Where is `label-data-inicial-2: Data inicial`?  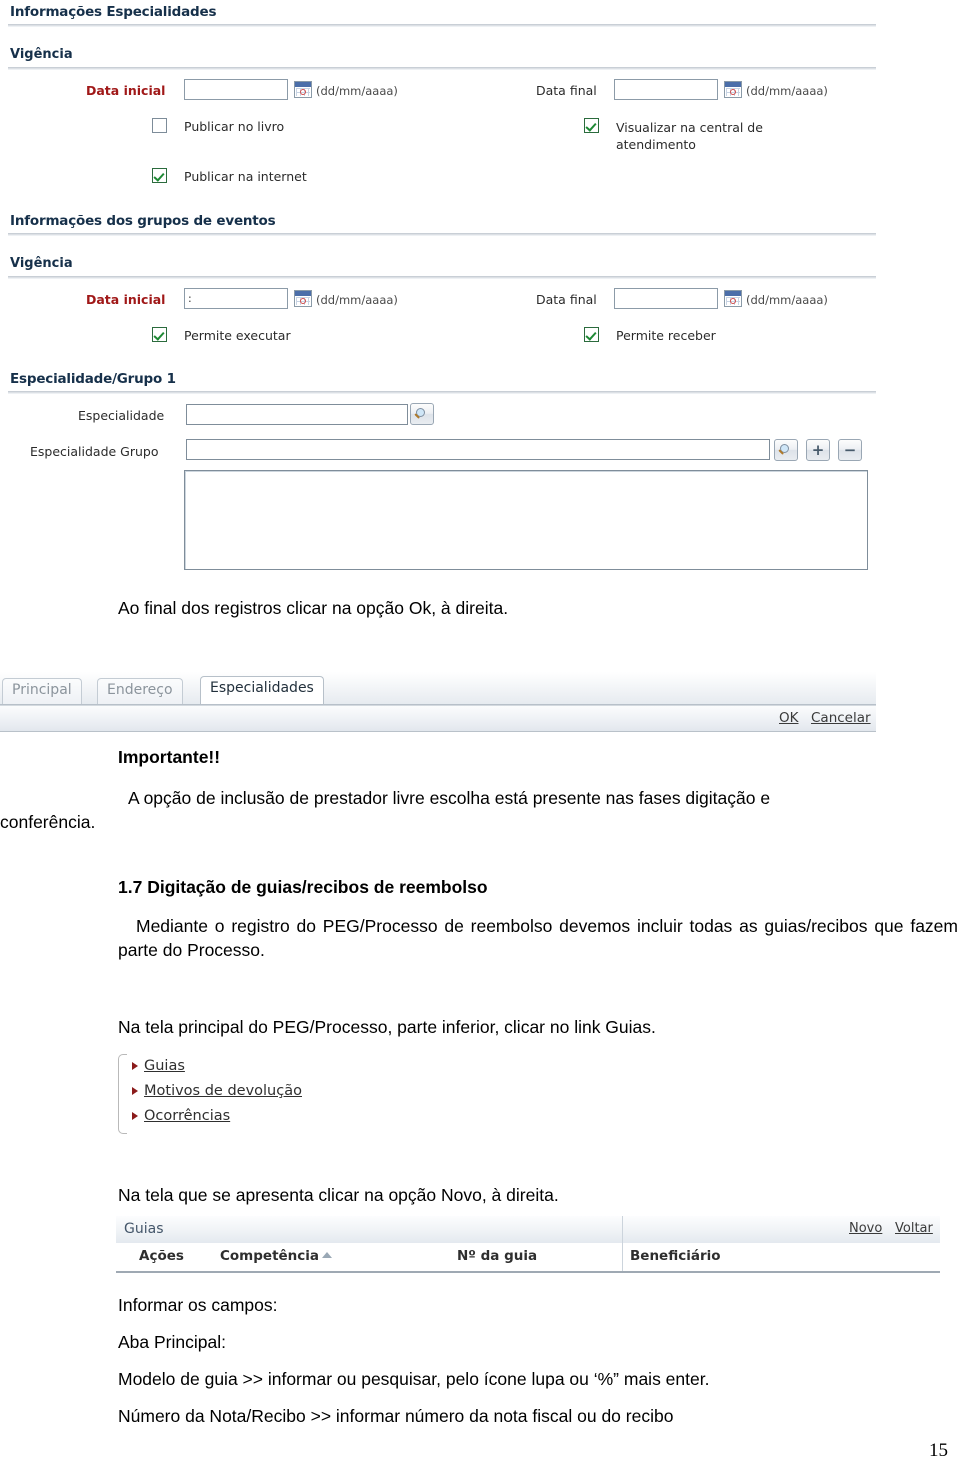
label-data-inicial-2: Data inicial is located at coordinates (126, 299).